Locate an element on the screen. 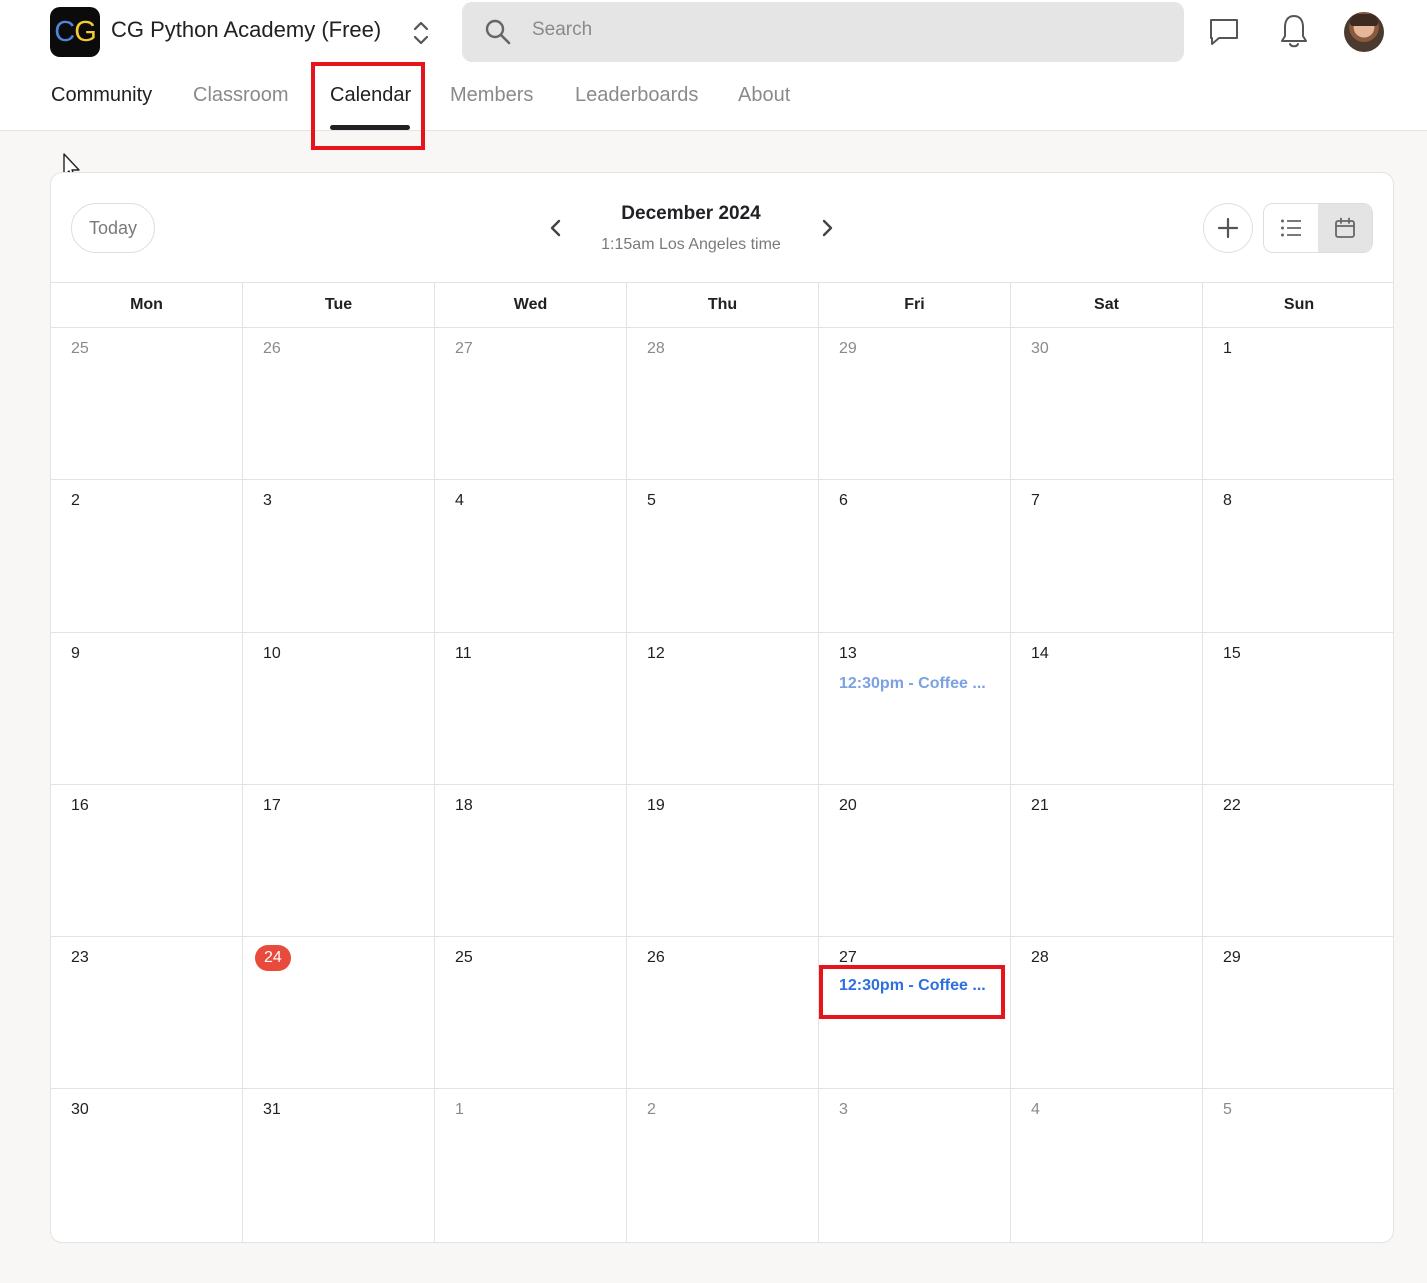 This screenshot has height=1283, width=1427. day-number: 1 is located at coordinates (459, 1110).